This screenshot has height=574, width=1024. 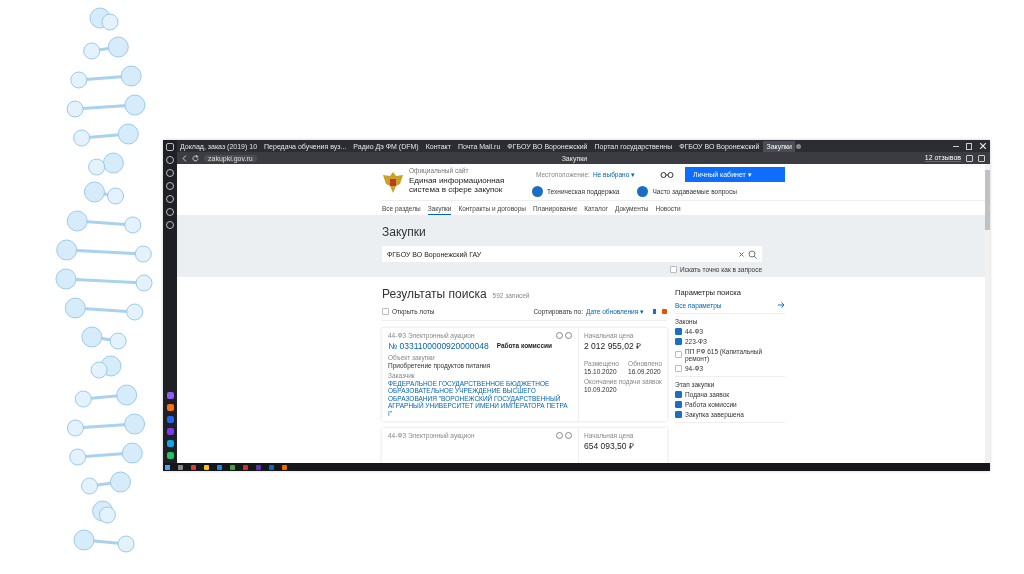 What do you see at coordinates (741, 254) in the screenshot?
I see `clear-icon` at bounding box center [741, 254].